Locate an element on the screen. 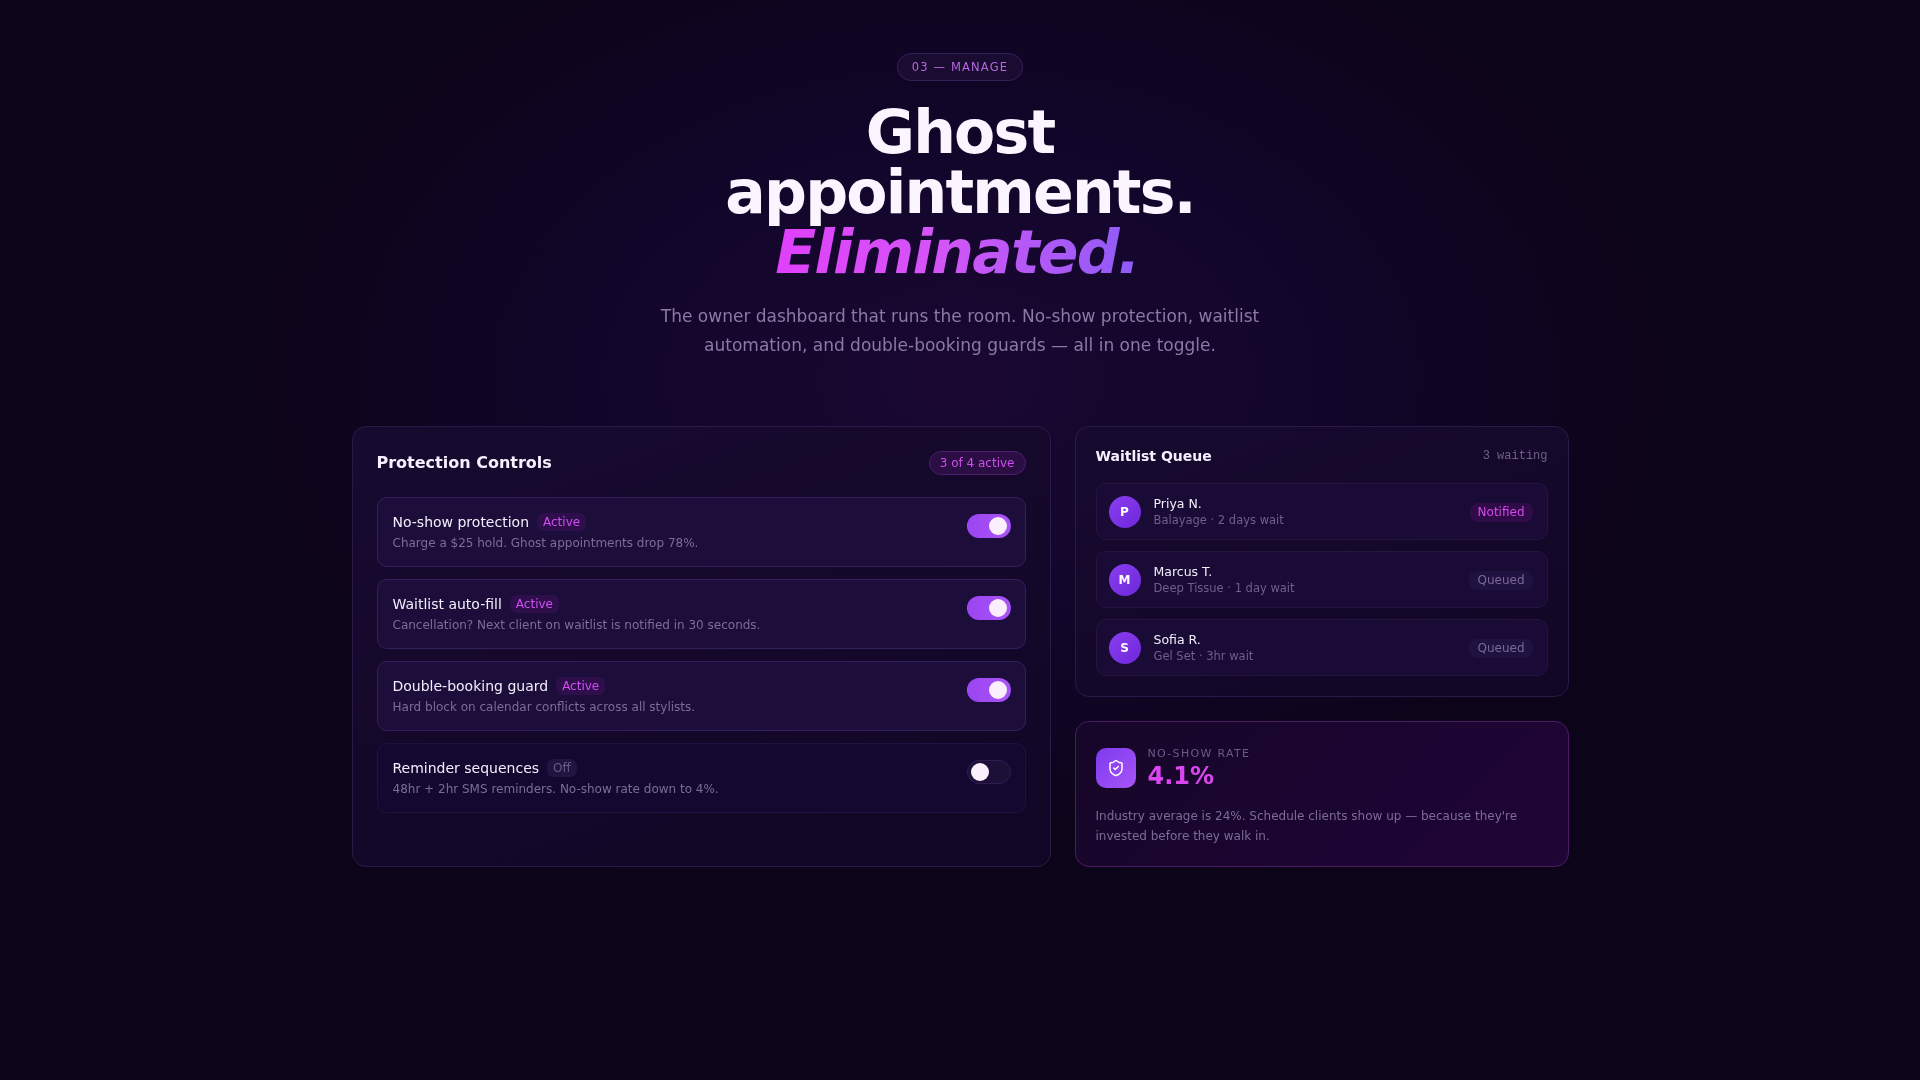 Image resolution: width=1920 pixels, height=1080 pixels. control-description: Cancellation? Next client on waitlist is notified in 30 seconds. is located at coordinates (576, 625).